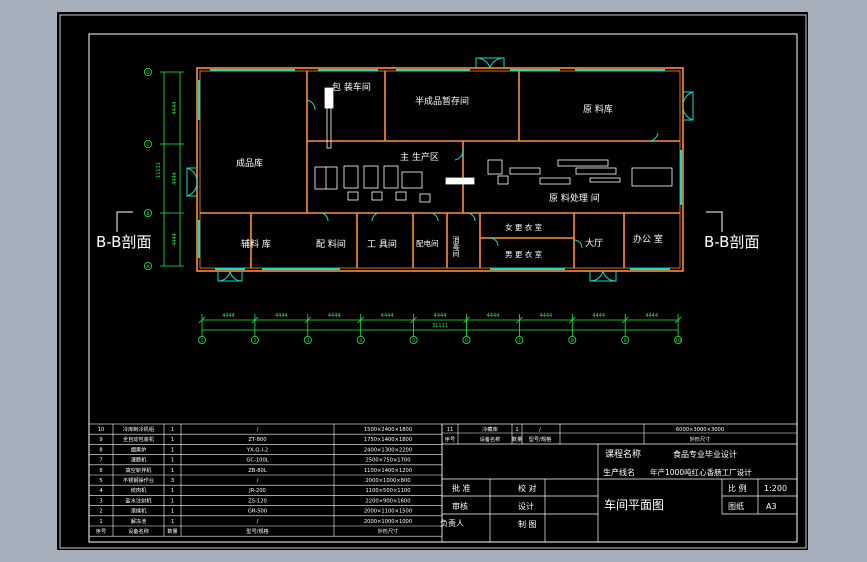 The image size is (867, 562). What do you see at coordinates (574, 198) in the screenshot?
I see `room-process-label: 原 料处理 间` at bounding box center [574, 198].